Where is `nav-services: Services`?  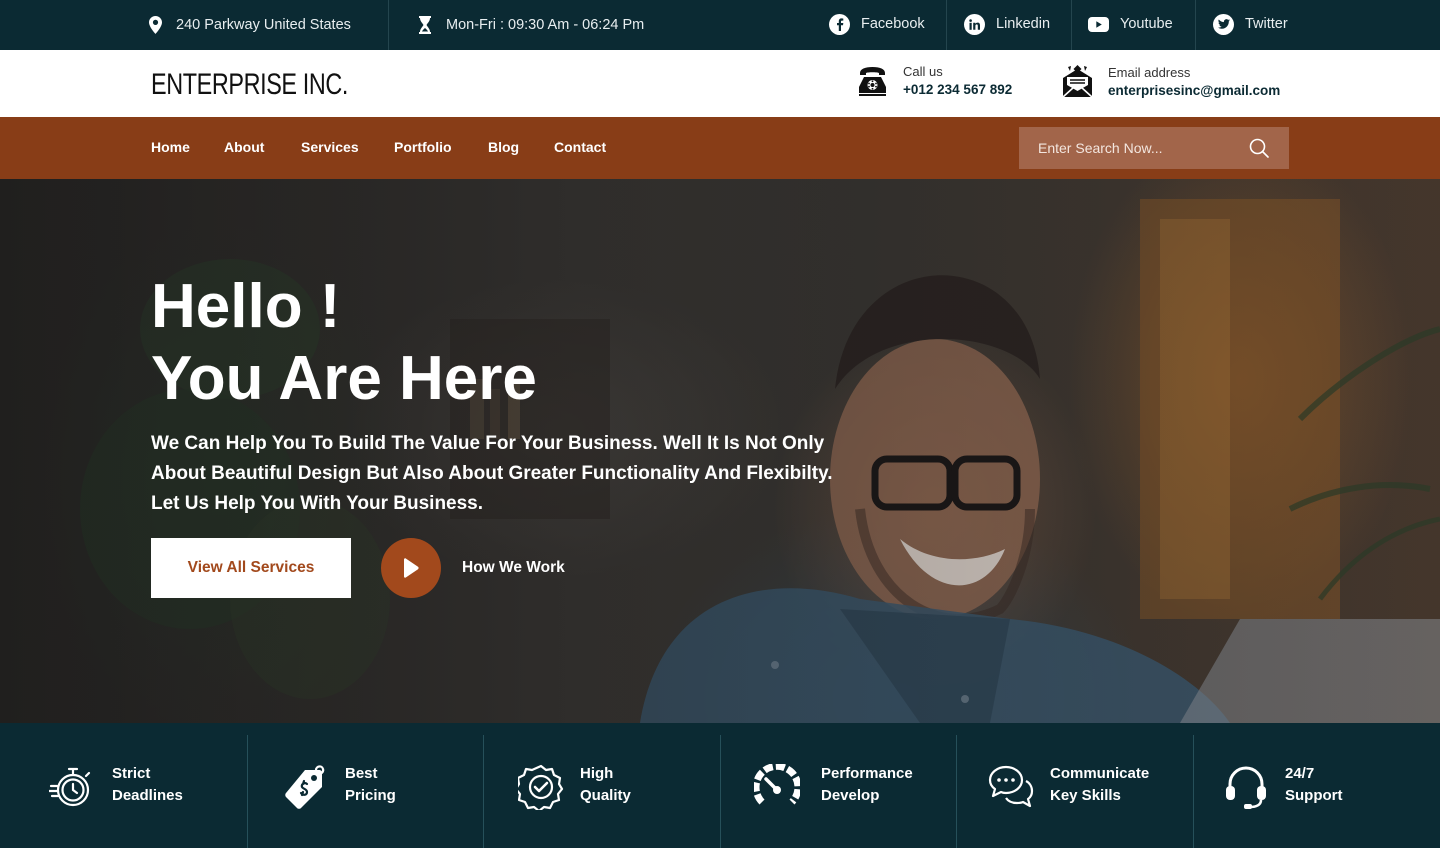
nav-services: Services is located at coordinates (330, 147).